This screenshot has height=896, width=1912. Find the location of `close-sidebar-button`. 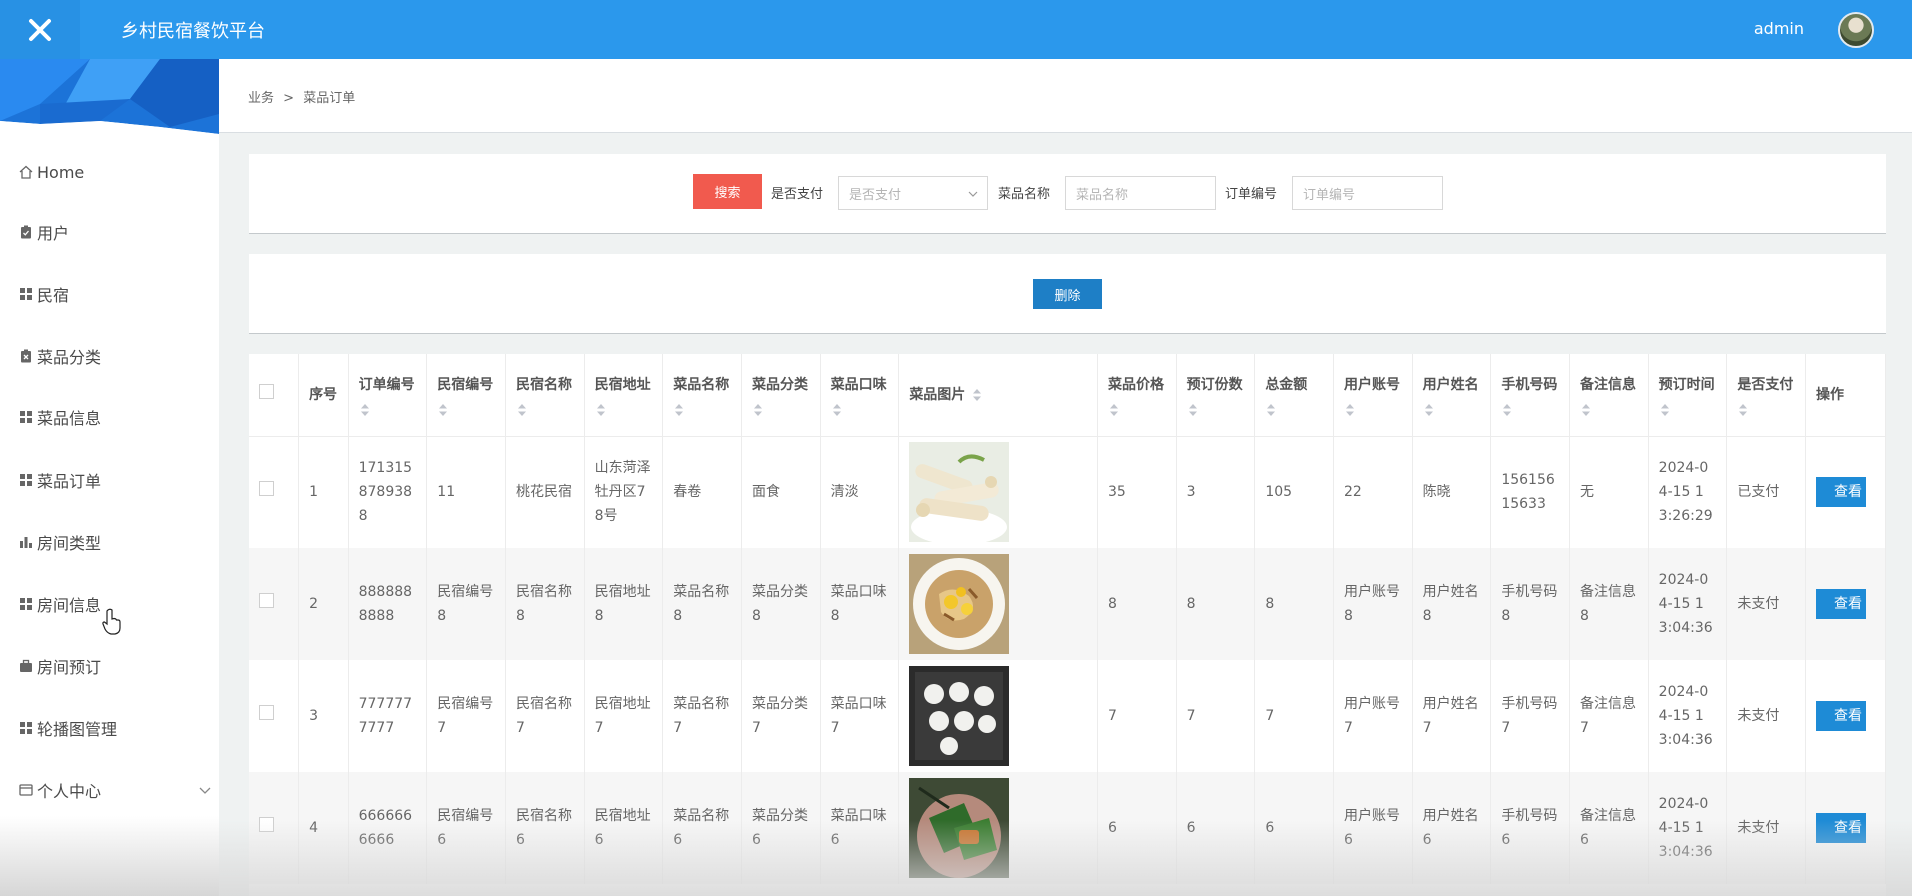

close-sidebar-button is located at coordinates (40, 29).